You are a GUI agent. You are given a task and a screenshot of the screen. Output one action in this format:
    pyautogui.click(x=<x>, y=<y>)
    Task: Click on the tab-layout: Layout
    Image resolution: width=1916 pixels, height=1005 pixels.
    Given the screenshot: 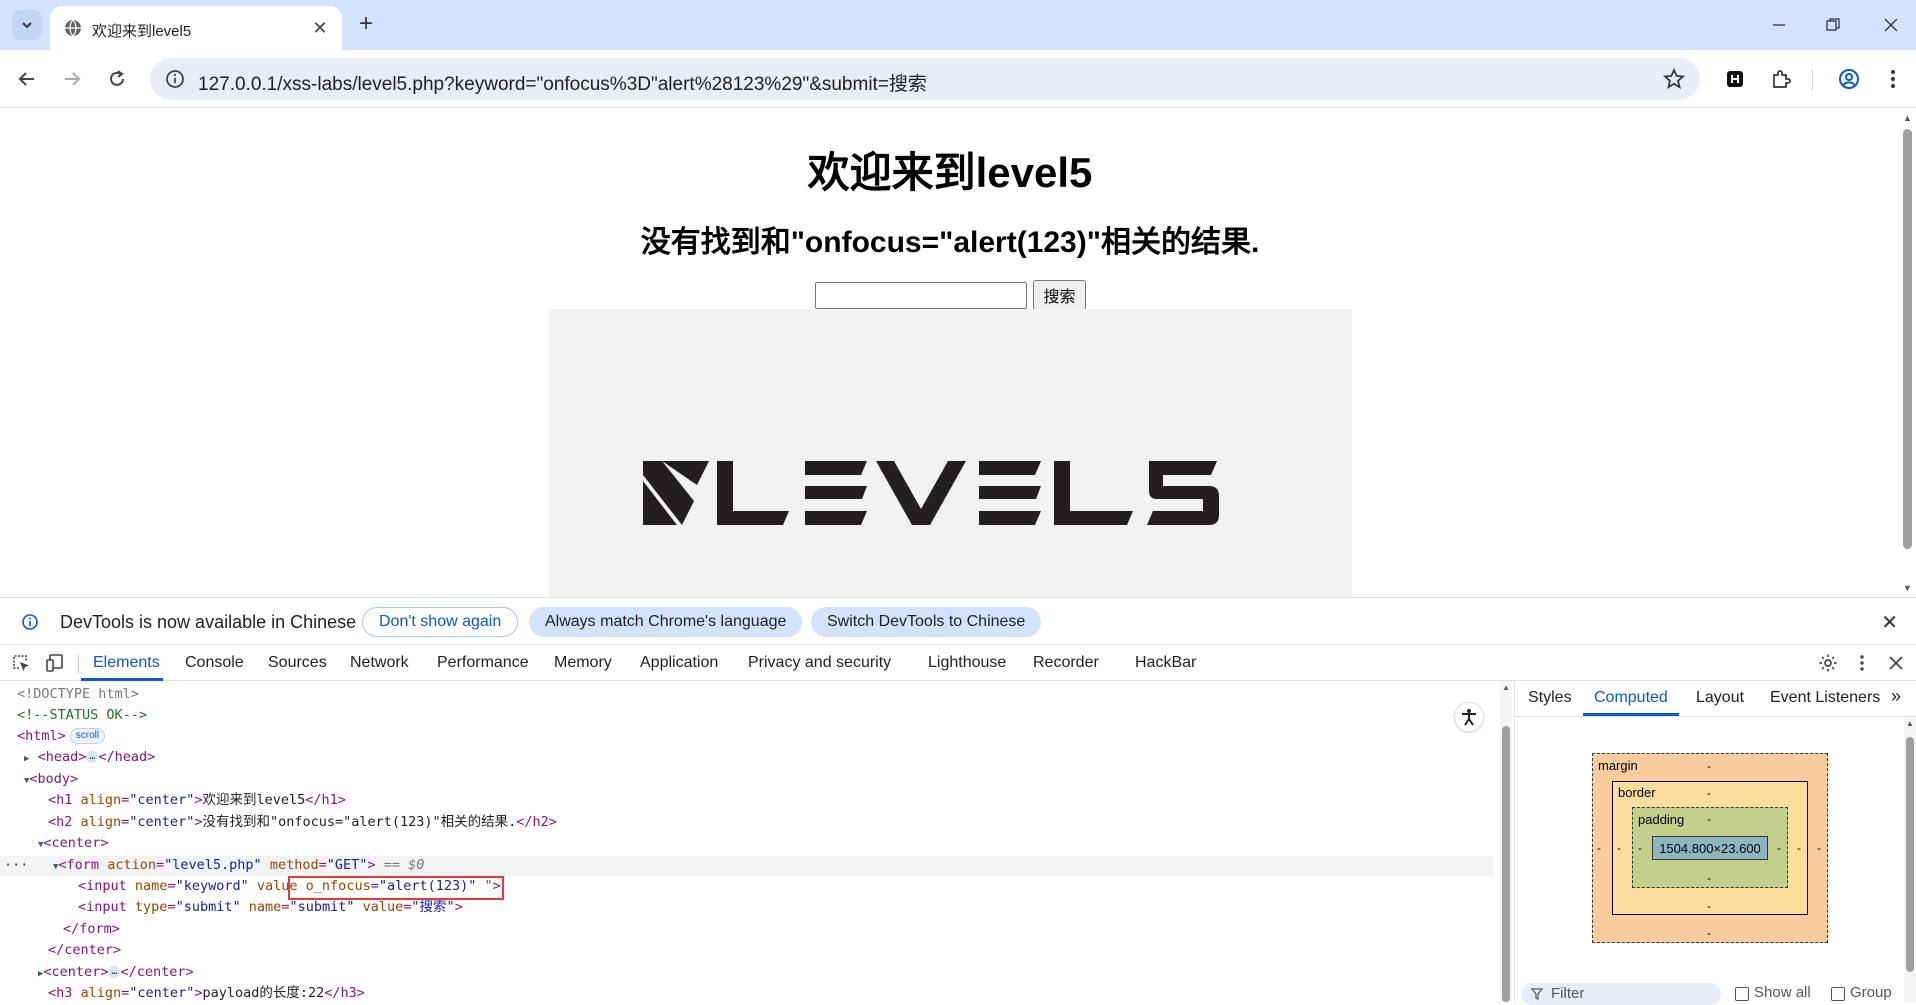 What is the action you would take?
    pyautogui.click(x=1720, y=698)
    